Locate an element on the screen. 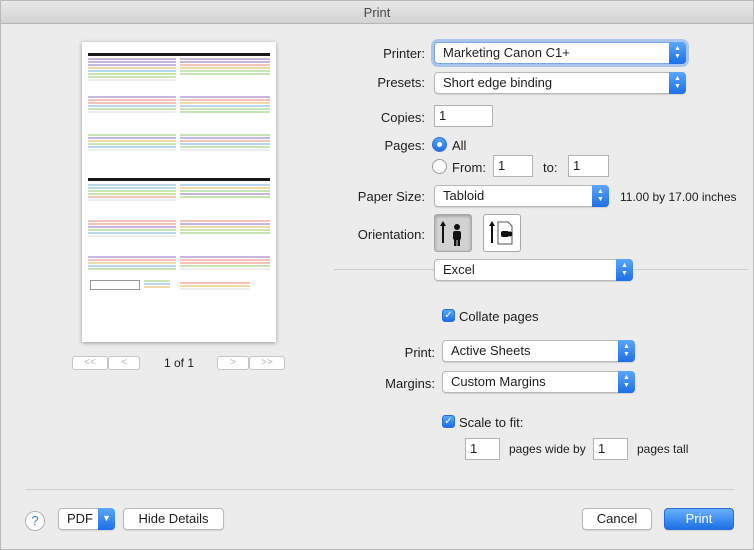 This screenshot has height=550, width=754. pages-tall-label: pages tall is located at coordinates (663, 449).